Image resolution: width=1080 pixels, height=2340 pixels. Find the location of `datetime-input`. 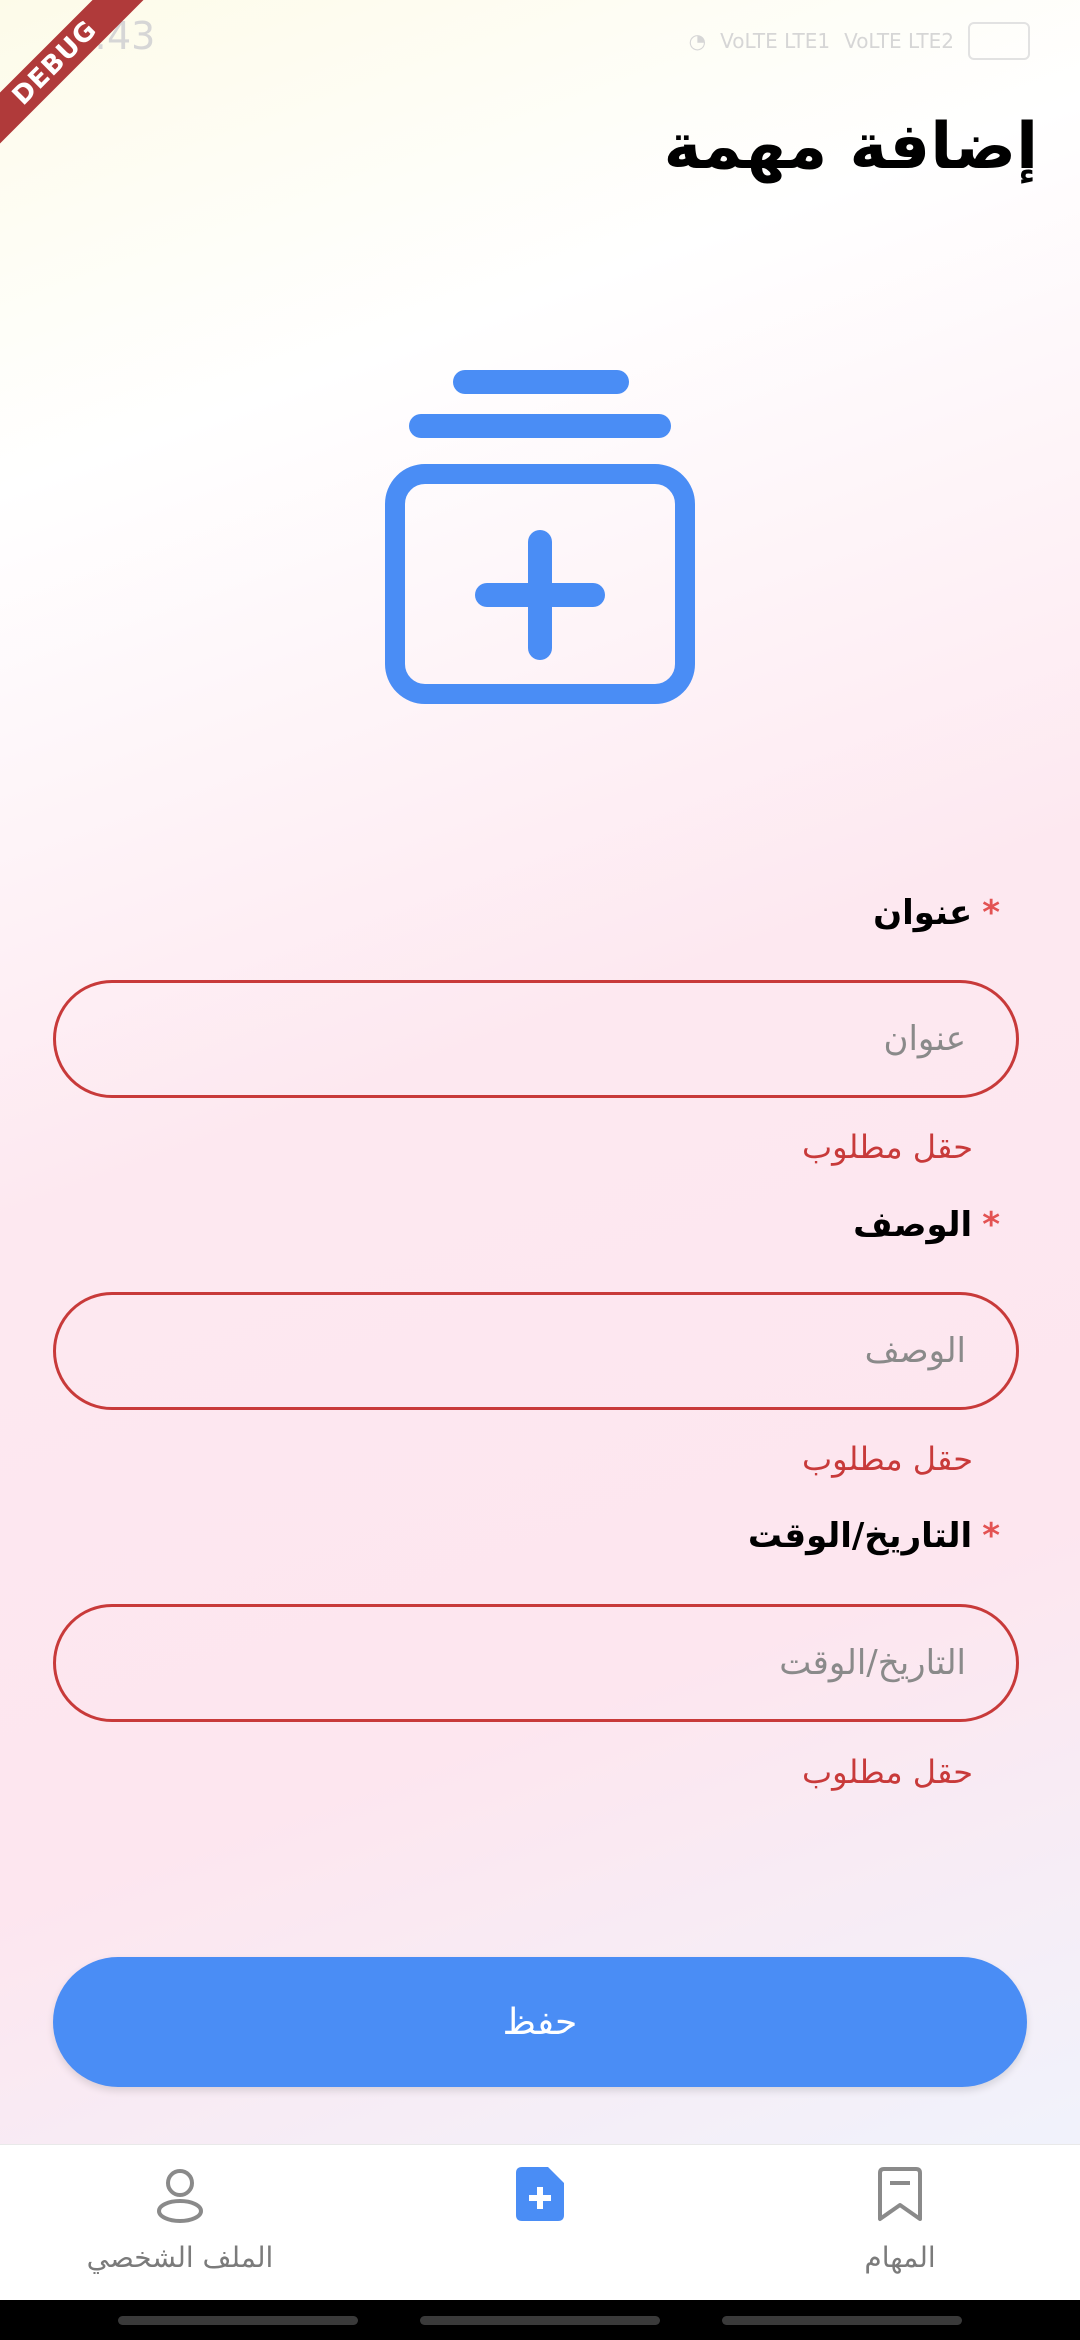

datetime-input is located at coordinates (536, 1663).